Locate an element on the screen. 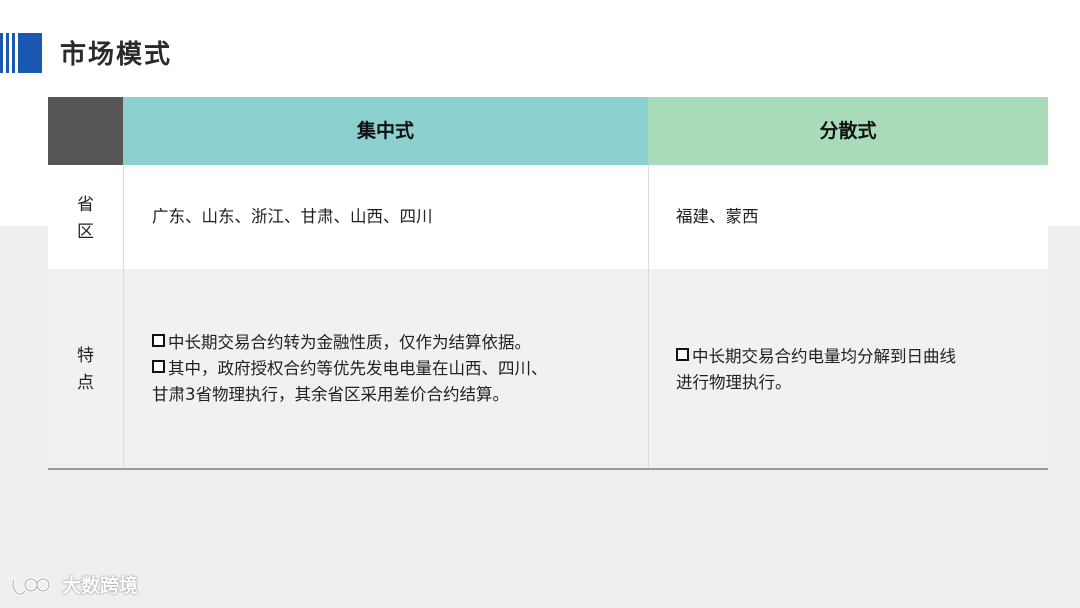 The height and width of the screenshot is (608, 1080). header-distributed: 分散式 is located at coordinates (848, 131).